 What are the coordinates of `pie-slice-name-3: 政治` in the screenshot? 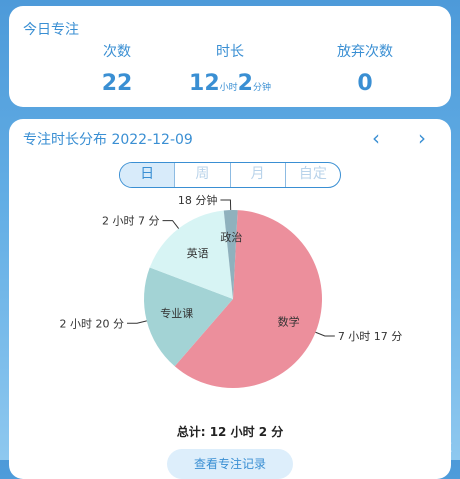 It's located at (231, 237).